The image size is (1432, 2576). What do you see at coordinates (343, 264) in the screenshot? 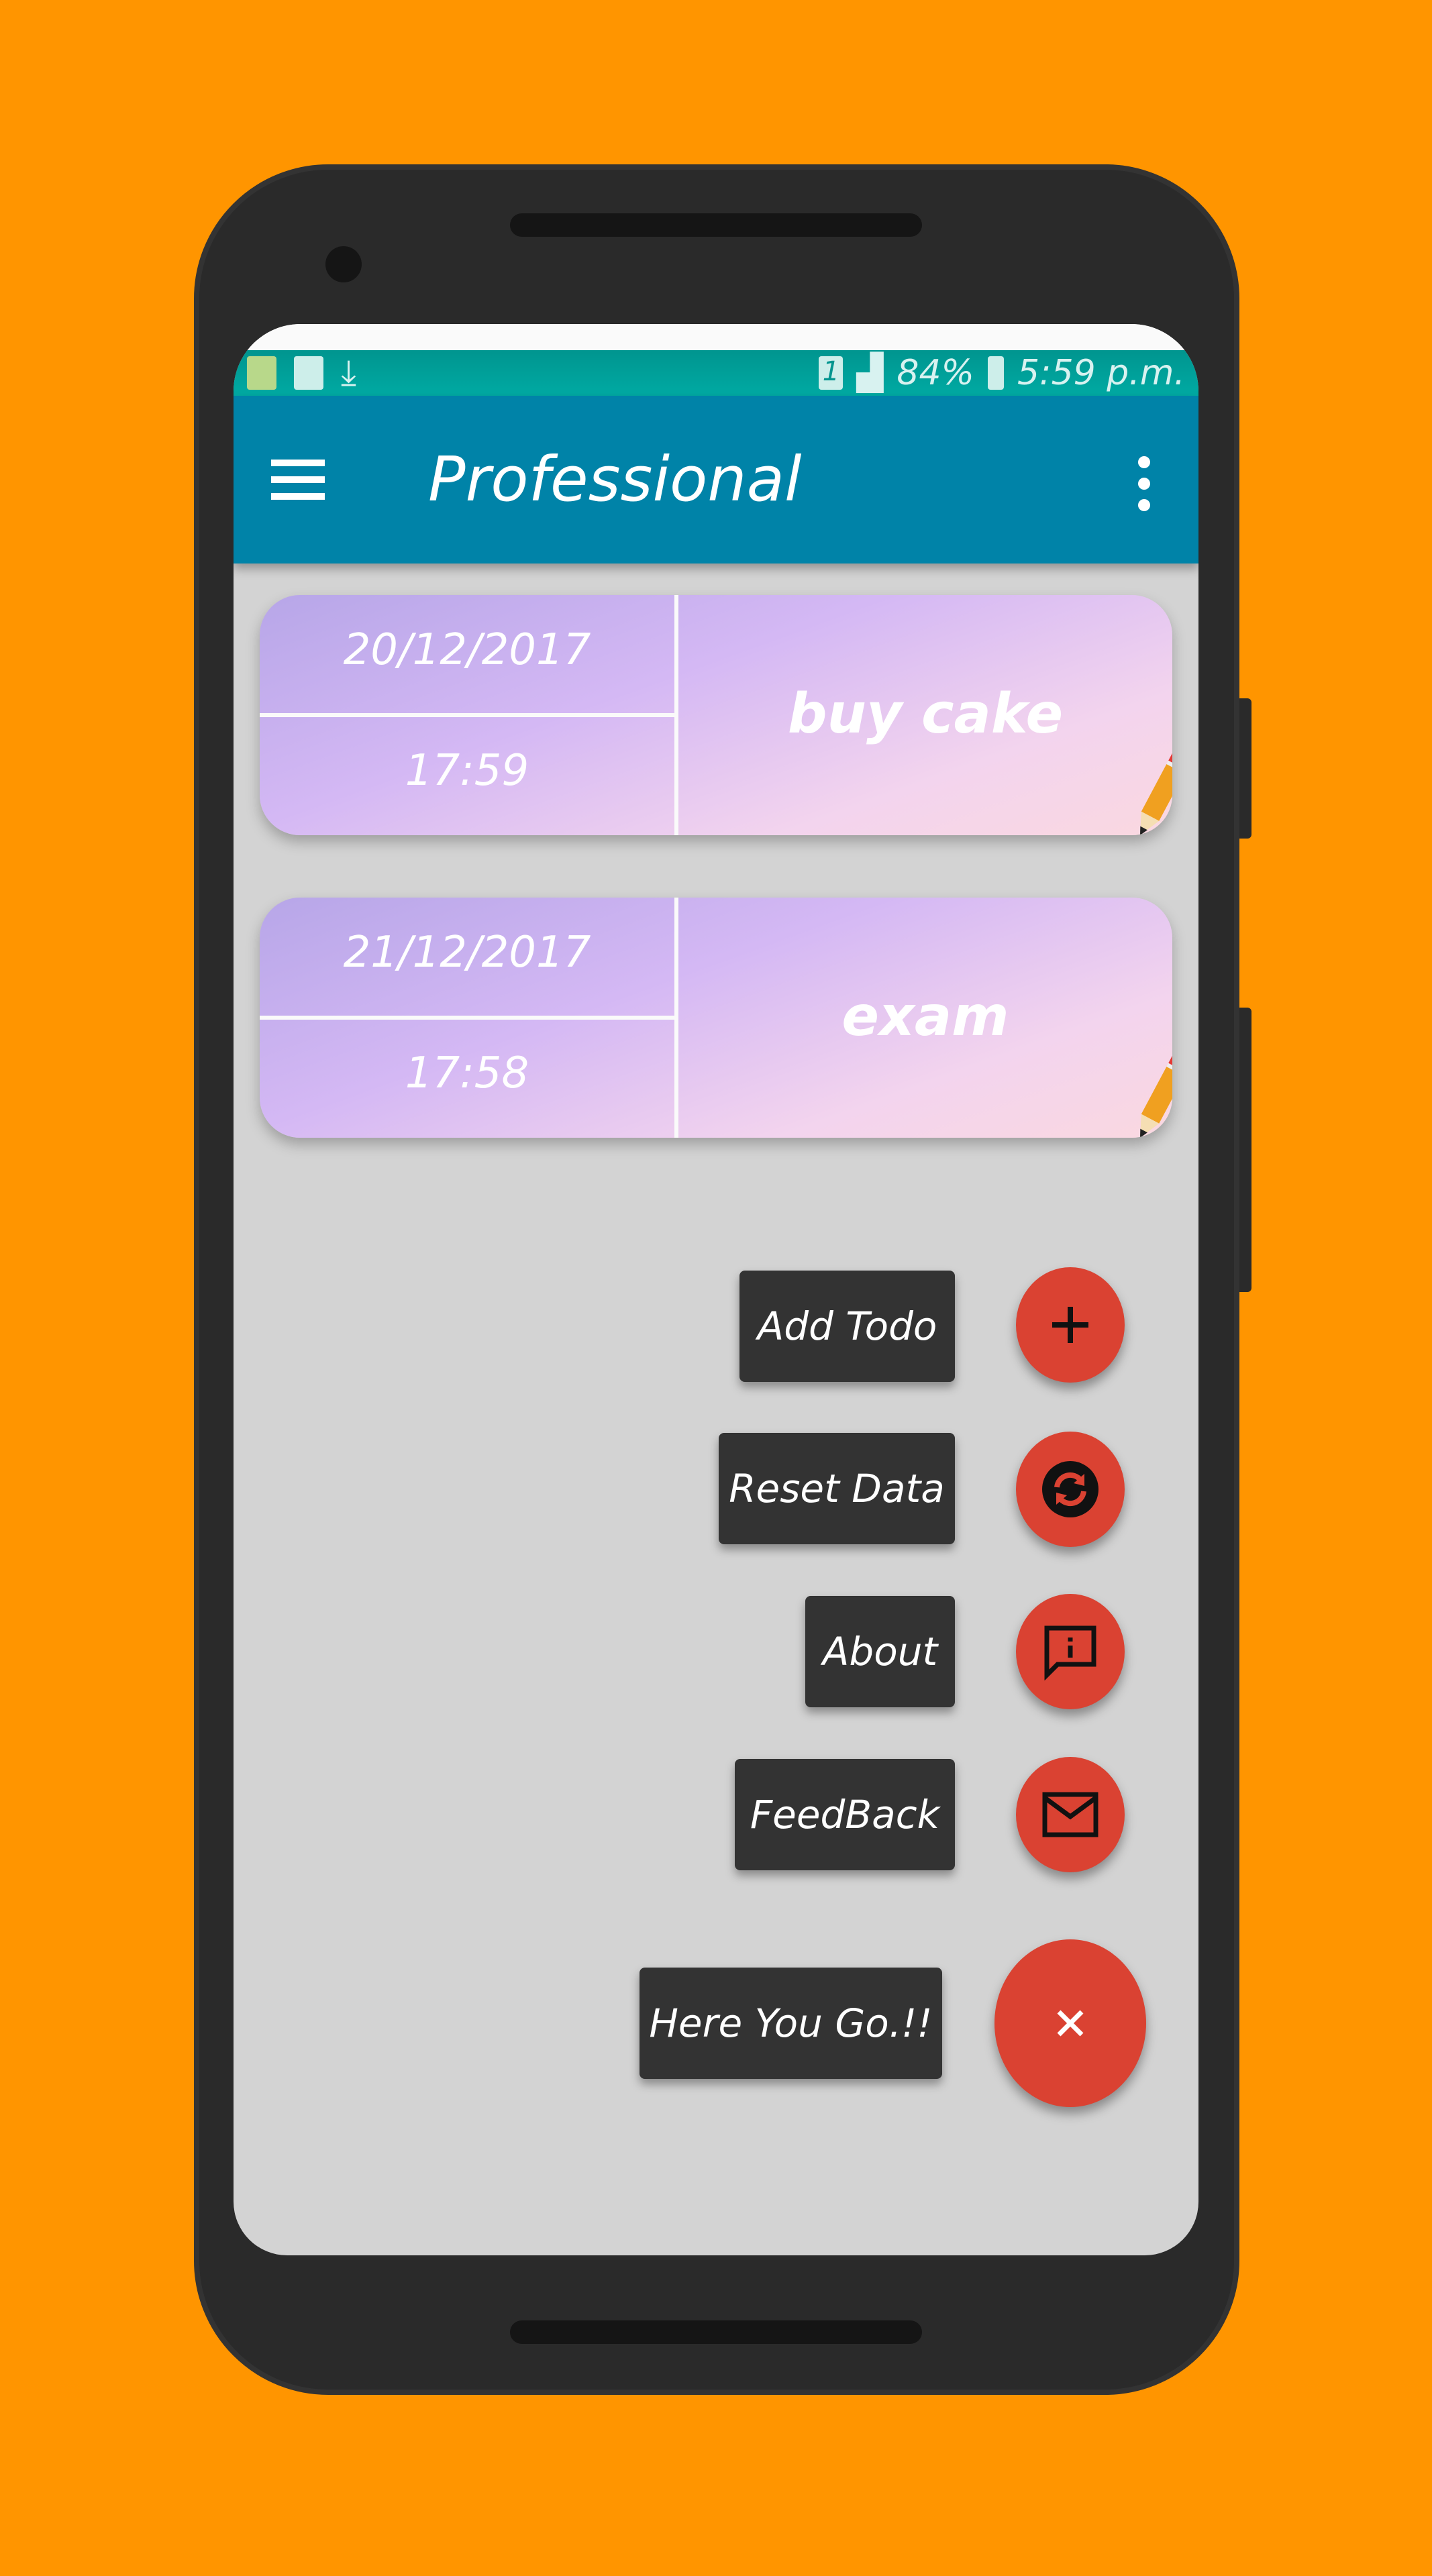
I see `front-camera` at bounding box center [343, 264].